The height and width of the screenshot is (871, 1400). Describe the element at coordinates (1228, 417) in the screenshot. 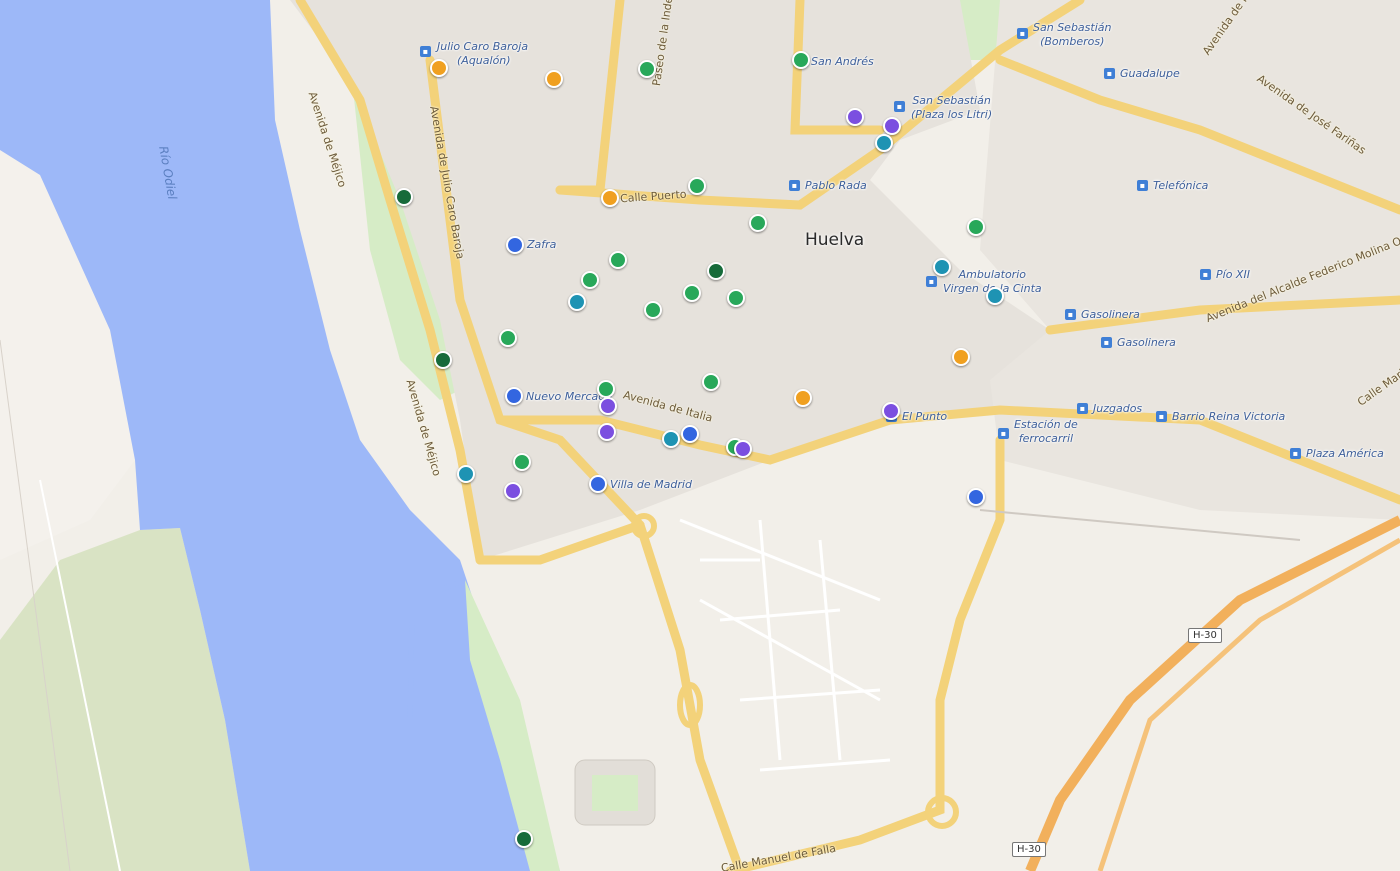

I see `bus-stop-label: Barrio Reina Victoria` at that location.